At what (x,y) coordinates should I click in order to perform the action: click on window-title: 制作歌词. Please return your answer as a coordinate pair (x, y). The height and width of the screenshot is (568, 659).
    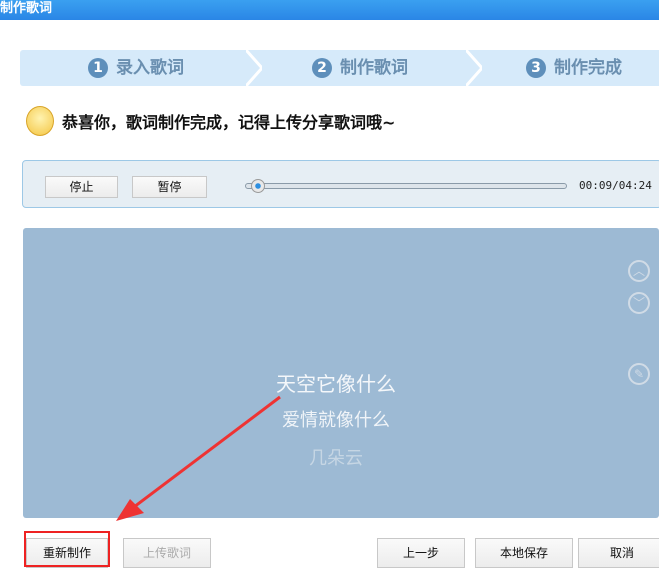
    Looking at the image, I should click on (329, 10).